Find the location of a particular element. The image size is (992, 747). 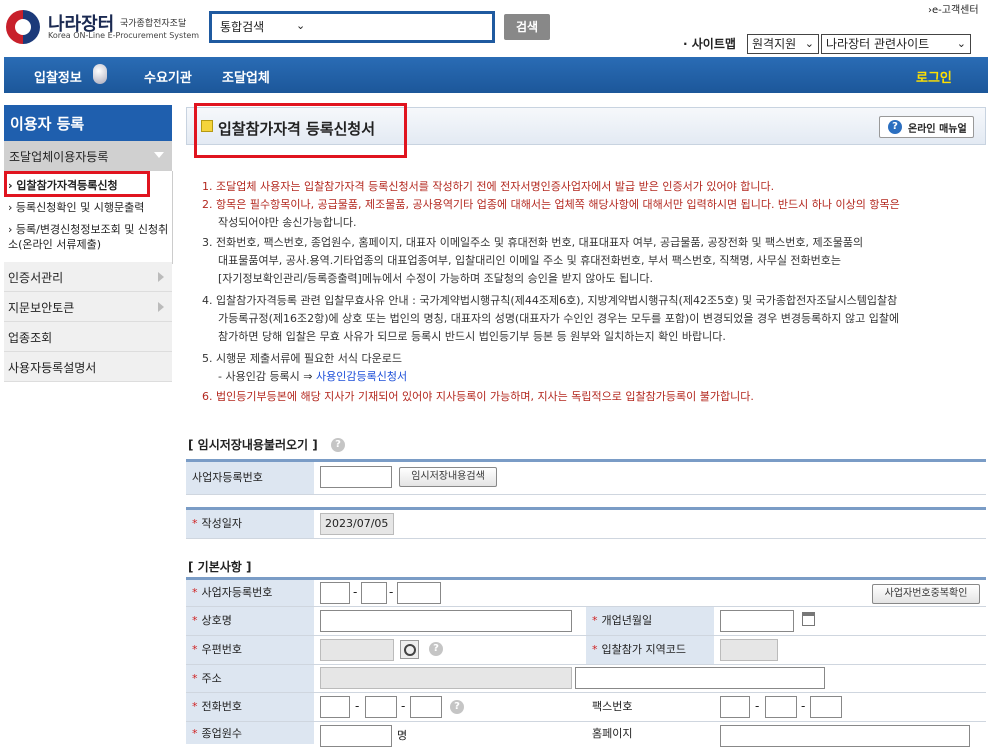

date-label: * 작성일자 is located at coordinates (250, 524).